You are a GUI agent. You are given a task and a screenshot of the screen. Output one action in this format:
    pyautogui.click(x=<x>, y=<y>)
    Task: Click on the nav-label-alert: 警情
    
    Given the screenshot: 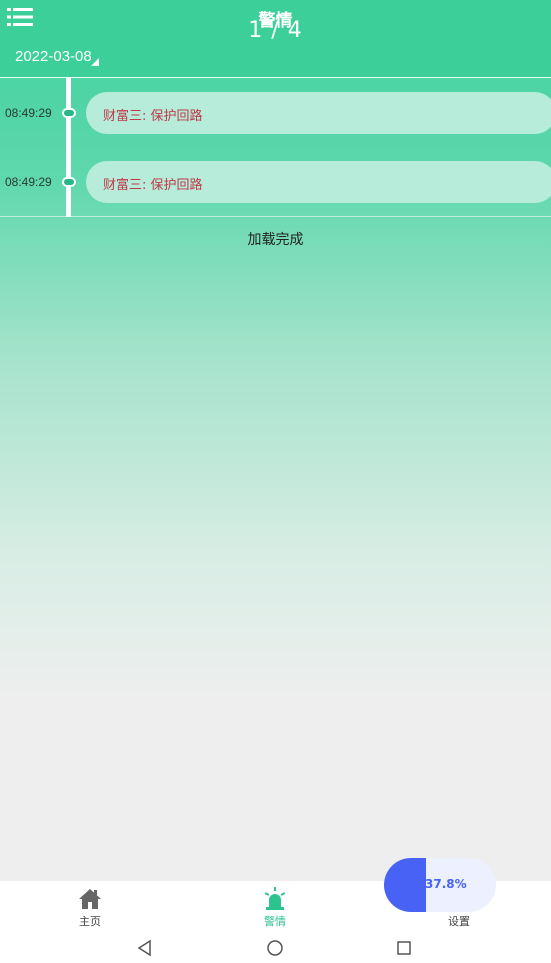 What is the action you would take?
    pyautogui.click(x=275, y=921)
    